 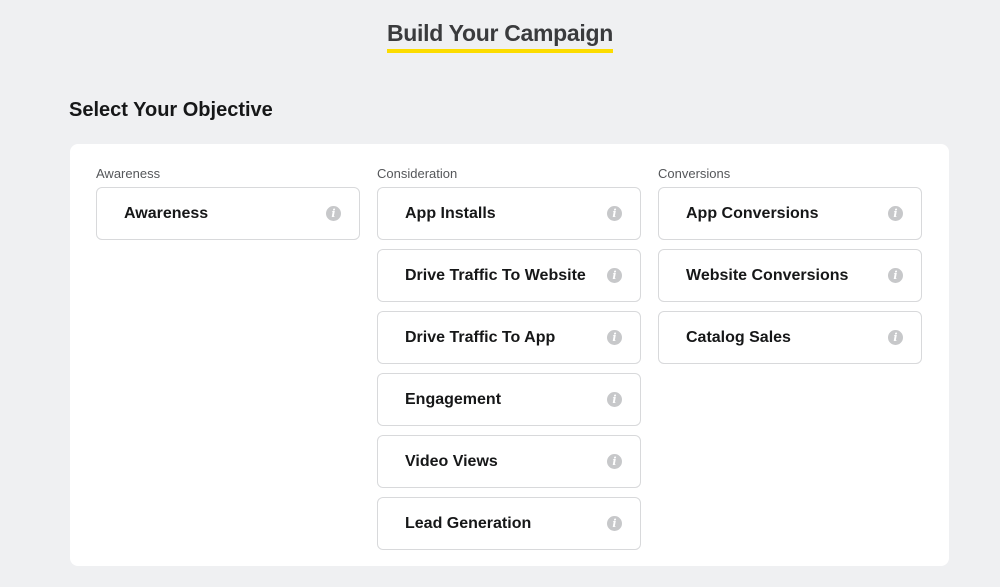 What do you see at coordinates (509, 461) in the screenshot?
I see `objective-option-video-views: Video Views i` at bounding box center [509, 461].